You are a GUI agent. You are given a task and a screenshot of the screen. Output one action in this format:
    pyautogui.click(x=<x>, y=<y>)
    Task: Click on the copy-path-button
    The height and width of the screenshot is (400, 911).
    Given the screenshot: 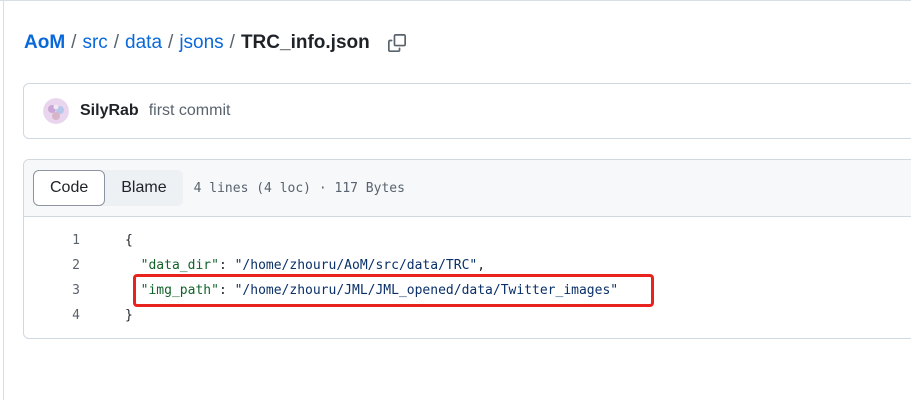 What is the action you would take?
    pyautogui.click(x=397, y=43)
    